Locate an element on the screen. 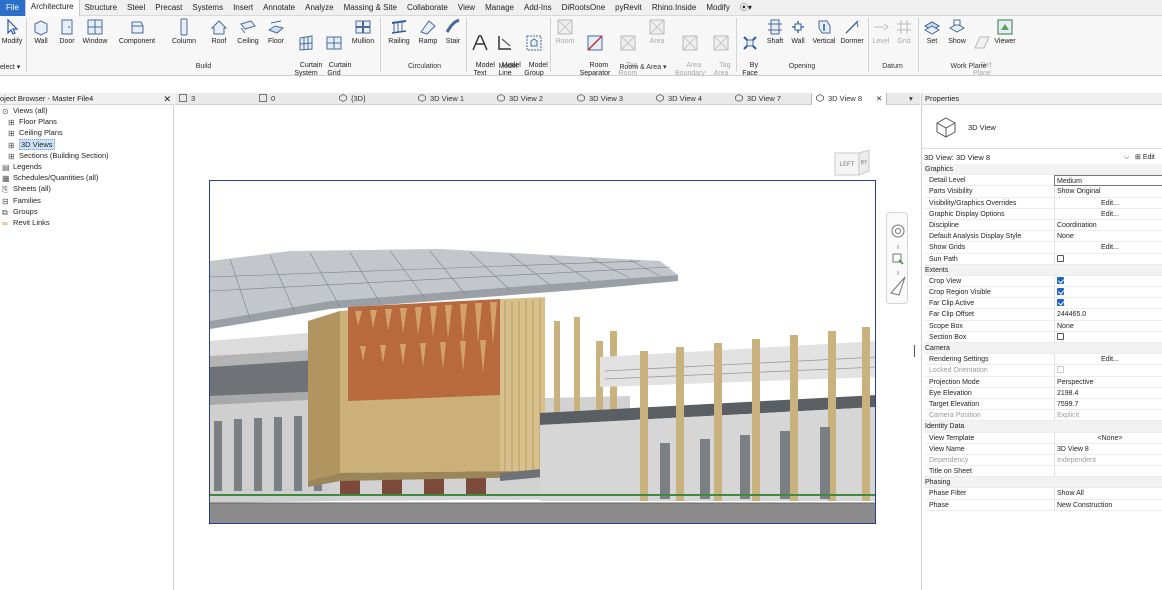 The height and width of the screenshot is (590, 1162). level-tool: Level is located at coordinates (881, 32).